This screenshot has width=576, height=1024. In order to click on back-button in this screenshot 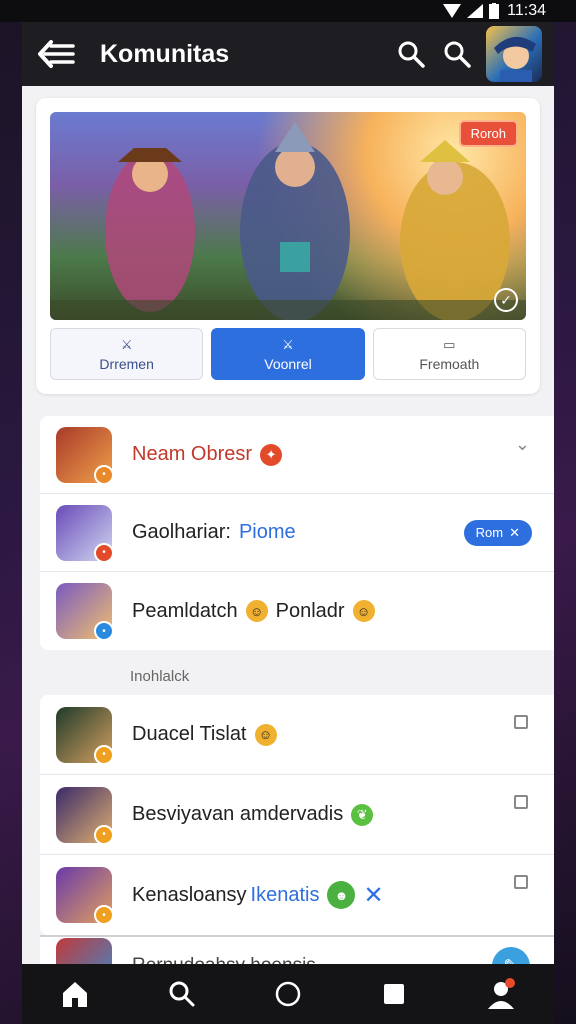, I will do `click(57, 54)`.